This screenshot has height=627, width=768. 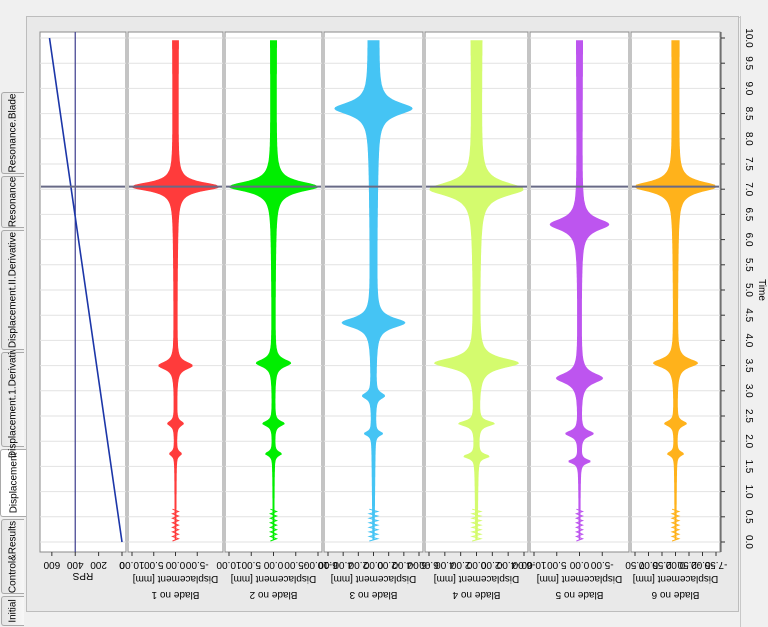 What do you see at coordinates (675, 578) in the screenshot?
I see `blade6-axis-title: Displacement [mm]` at bounding box center [675, 578].